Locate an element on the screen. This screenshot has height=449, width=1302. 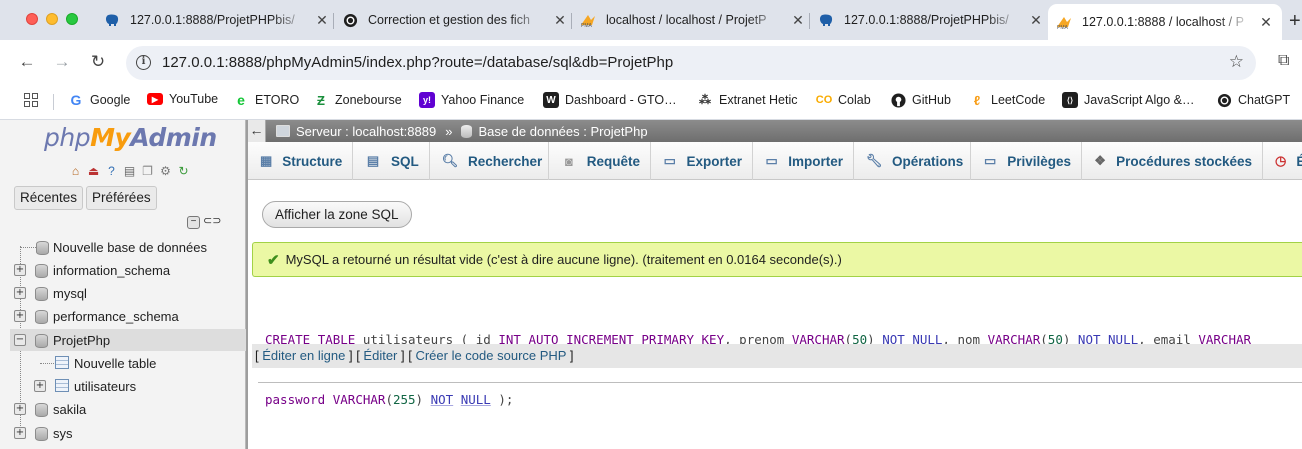
bookmark-chatgpt: ChatGPT is located at coordinates (1253, 100).